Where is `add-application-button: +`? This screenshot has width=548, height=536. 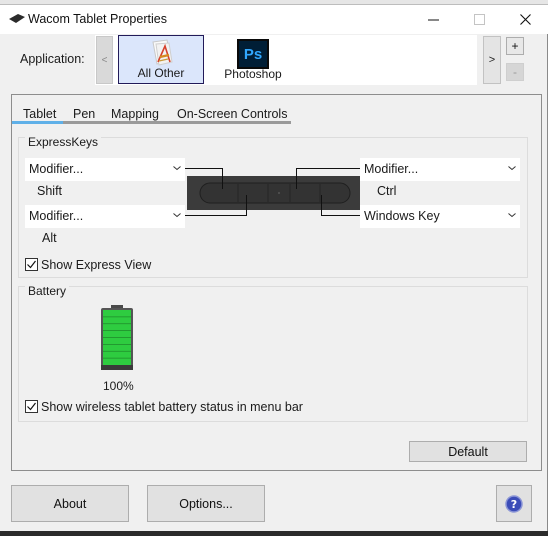
add-application-button: + is located at coordinates (515, 46).